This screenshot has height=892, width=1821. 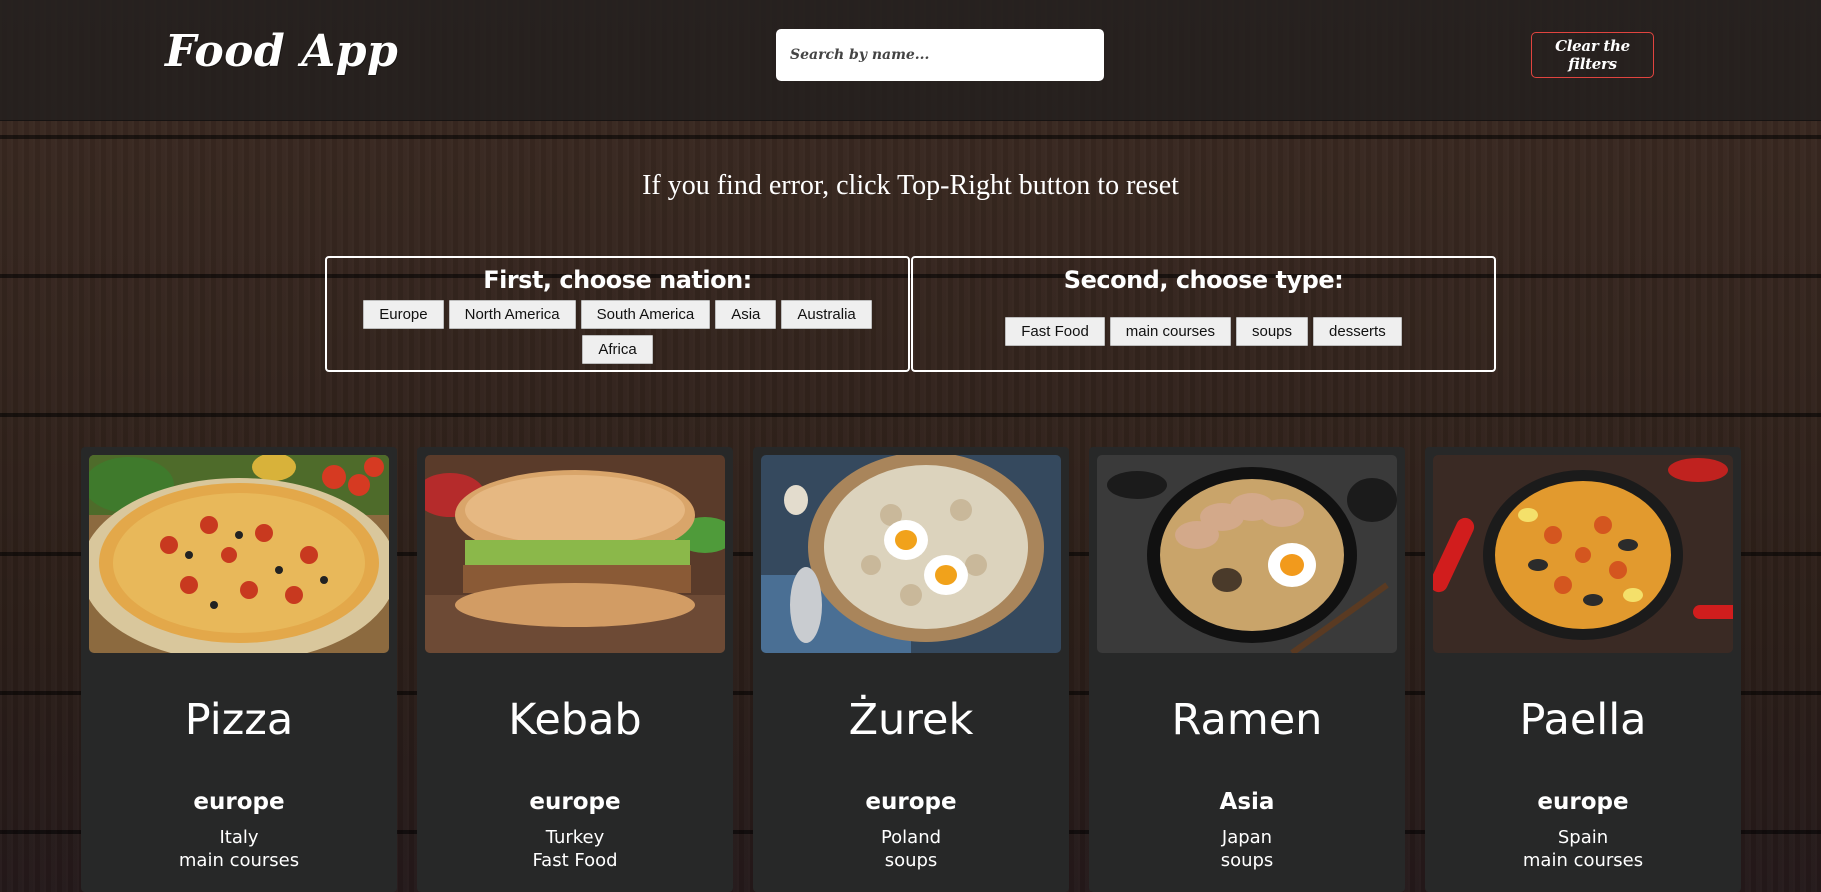 What do you see at coordinates (826, 314) in the screenshot?
I see `nation-option-australia: Australia` at bounding box center [826, 314].